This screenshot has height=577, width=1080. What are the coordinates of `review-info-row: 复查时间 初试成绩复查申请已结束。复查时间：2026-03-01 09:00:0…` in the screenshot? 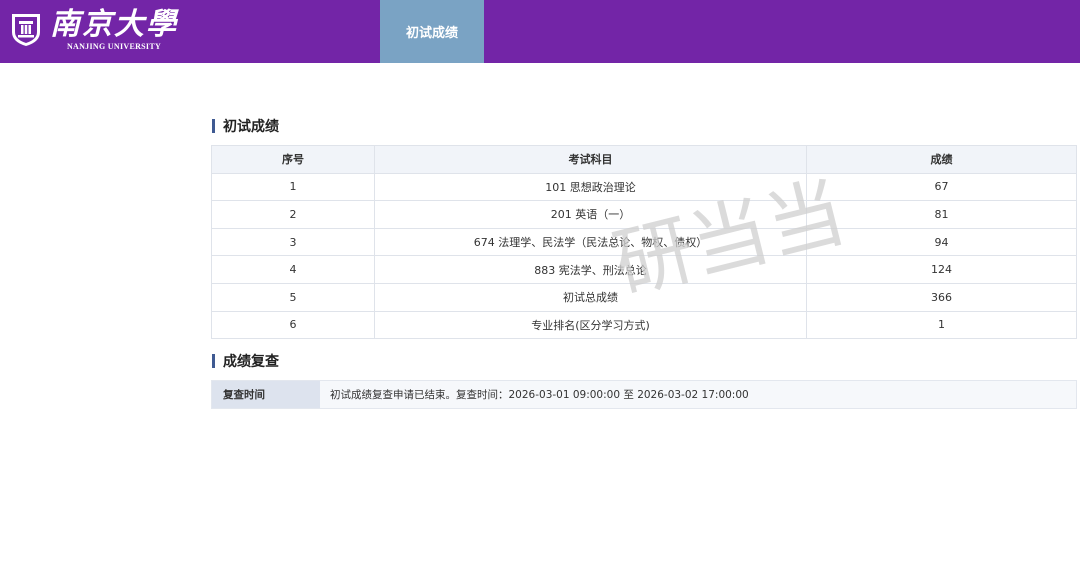 It's located at (644, 394).